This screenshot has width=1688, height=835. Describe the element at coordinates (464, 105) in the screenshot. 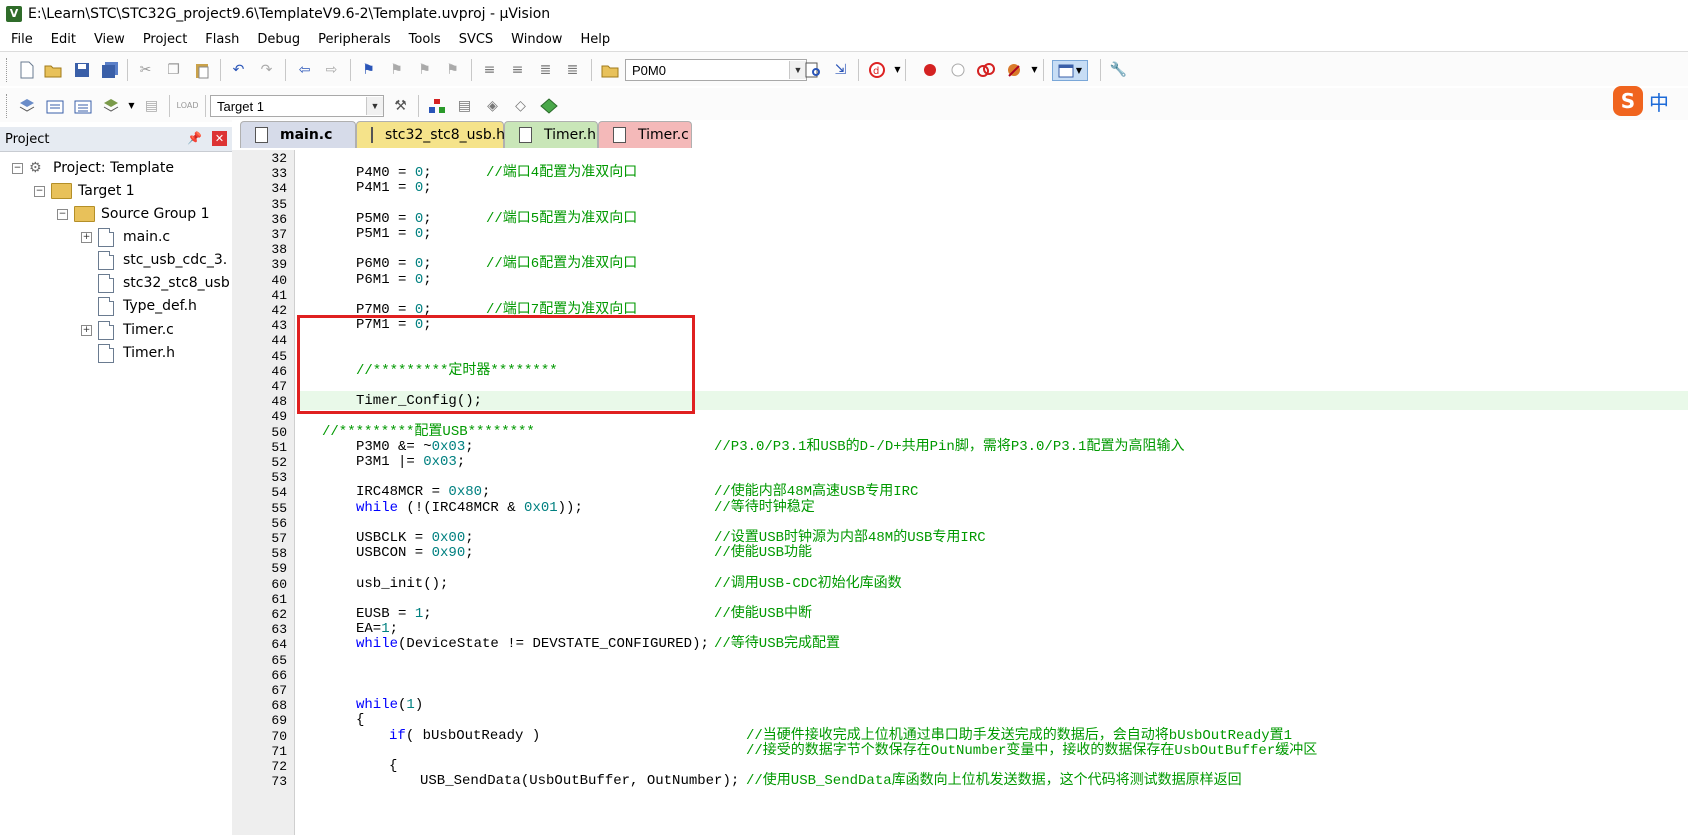

I see `select-packs-icon: ▤` at that location.